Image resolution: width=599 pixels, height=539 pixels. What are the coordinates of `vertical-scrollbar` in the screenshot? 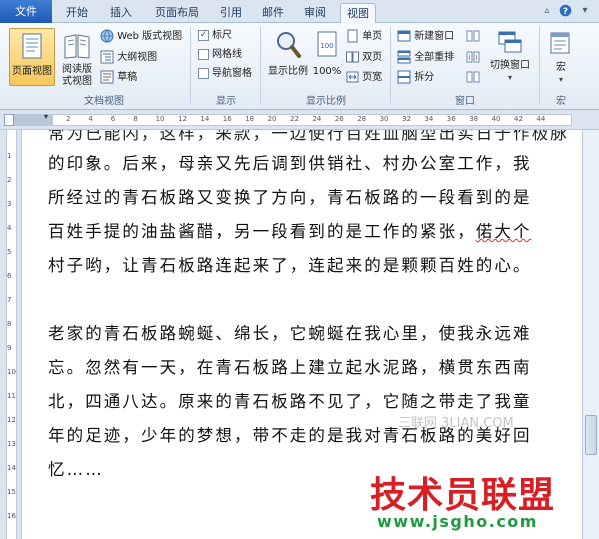 It's located at (590, 334).